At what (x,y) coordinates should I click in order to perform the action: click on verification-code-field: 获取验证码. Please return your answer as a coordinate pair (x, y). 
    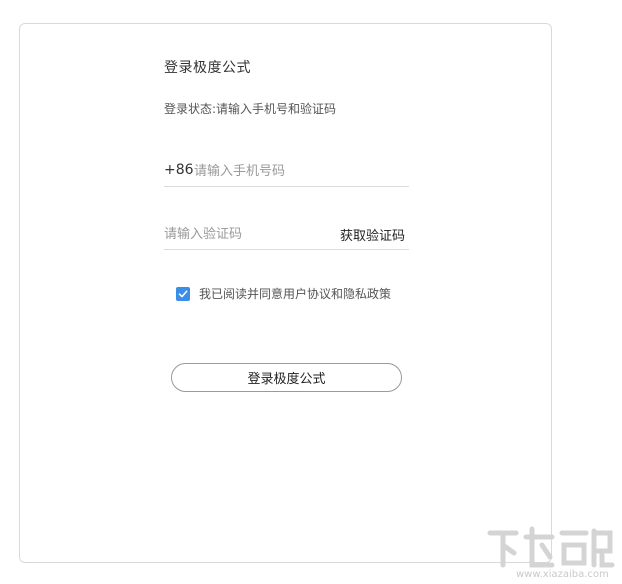
    Looking at the image, I should click on (286, 235).